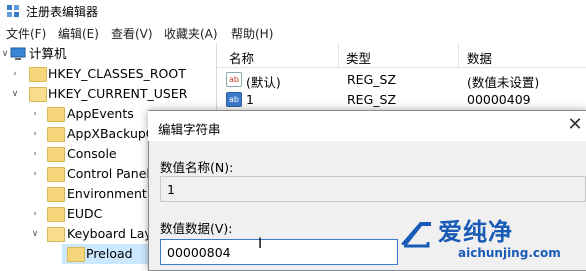 The image size is (586, 271). I want to click on tree-item-label: HKEY_CLASSES_ROOT, so click(117, 73).